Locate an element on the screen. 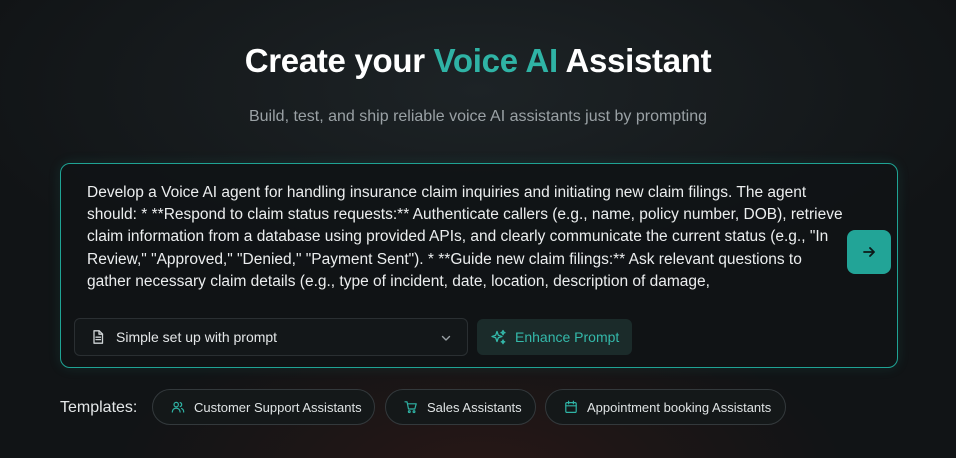  title-post: Assistant is located at coordinates (634, 60).